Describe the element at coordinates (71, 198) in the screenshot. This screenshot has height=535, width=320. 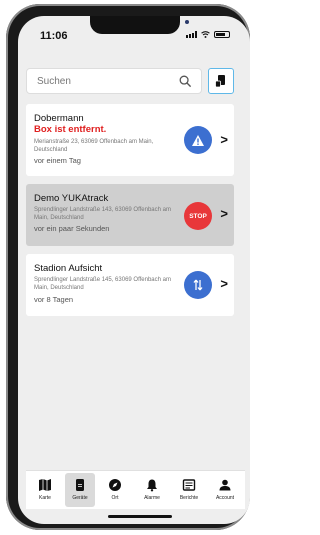
I see `device-name: Demo YUKAtrack` at that location.